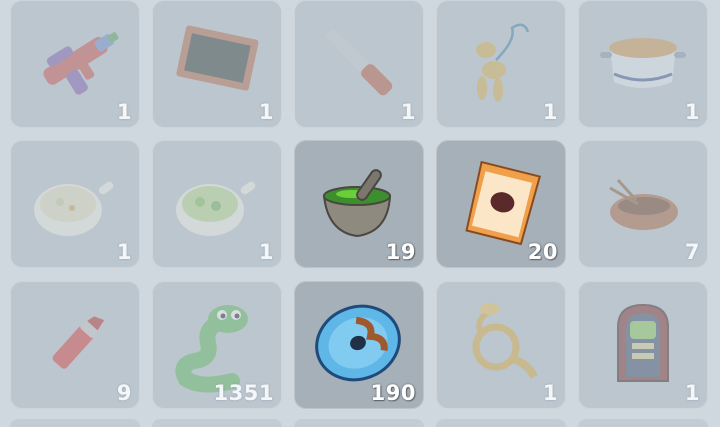 Image resolution: width=720 pixels, height=427 pixels. What do you see at coordinates (692, 252) in the screenshot?
I see `item-count: 7` at bounding box center [692, 252].